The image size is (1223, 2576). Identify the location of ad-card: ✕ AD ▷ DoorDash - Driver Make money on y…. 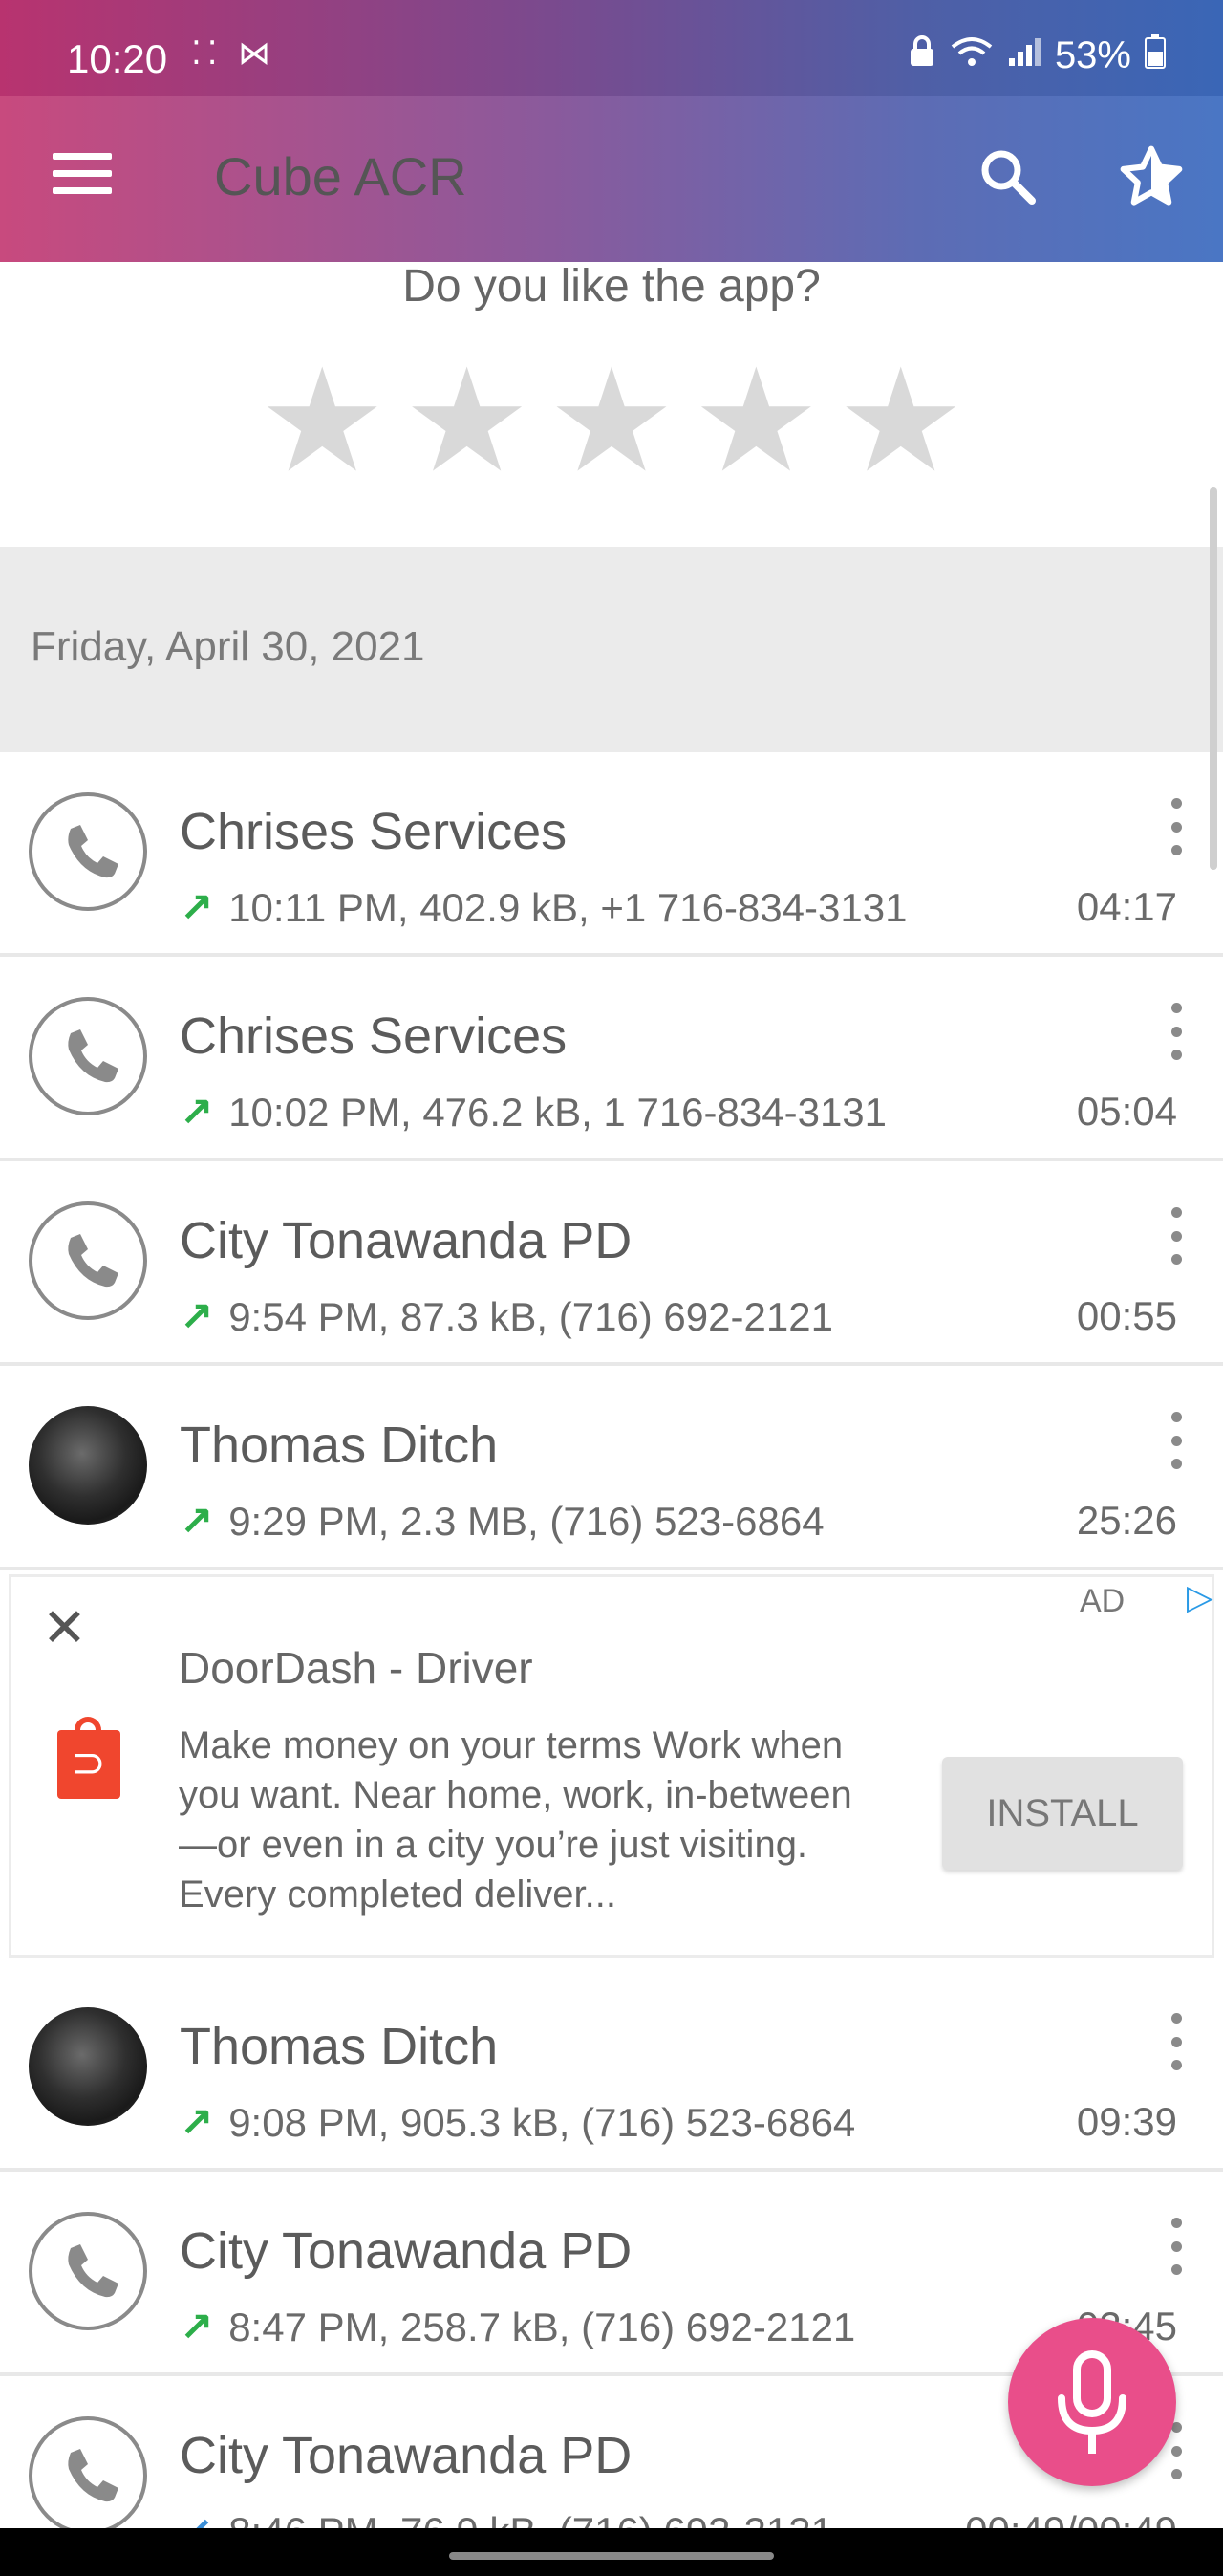
(612, 1766).